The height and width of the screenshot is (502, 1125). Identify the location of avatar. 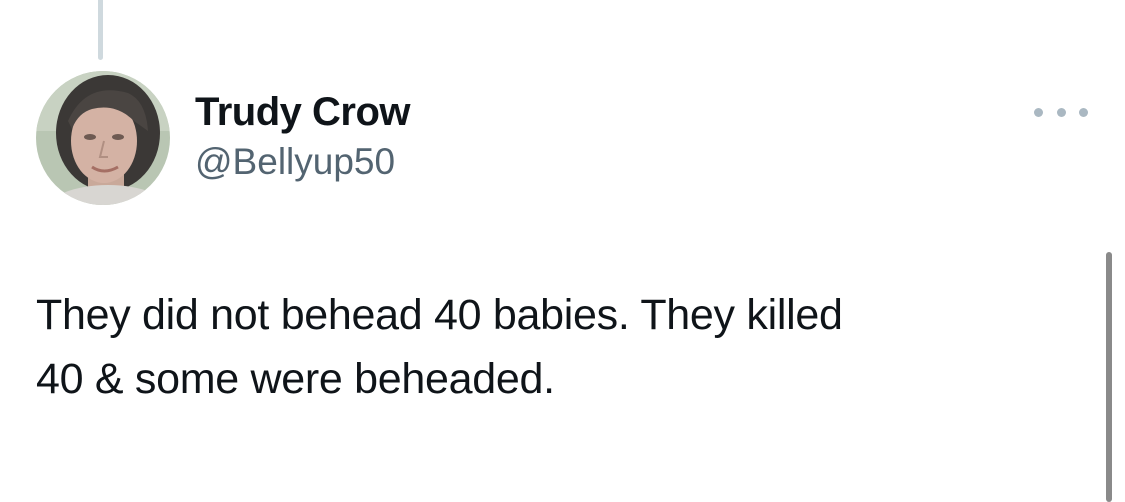
(103, 138).